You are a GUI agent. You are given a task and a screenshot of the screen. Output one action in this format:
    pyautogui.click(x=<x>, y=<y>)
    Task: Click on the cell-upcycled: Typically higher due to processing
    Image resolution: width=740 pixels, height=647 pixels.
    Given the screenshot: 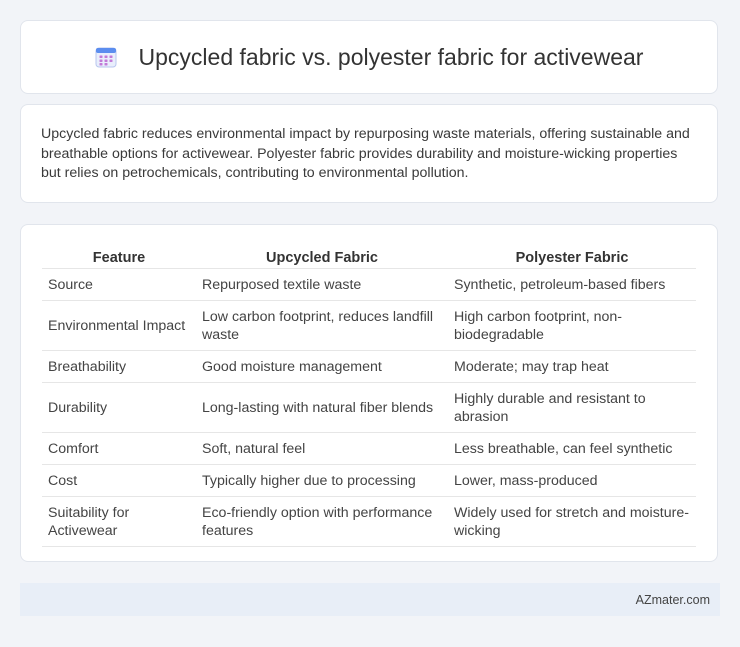 What is the action you would take?
    pyautogui.click(x=322, y=480)
    